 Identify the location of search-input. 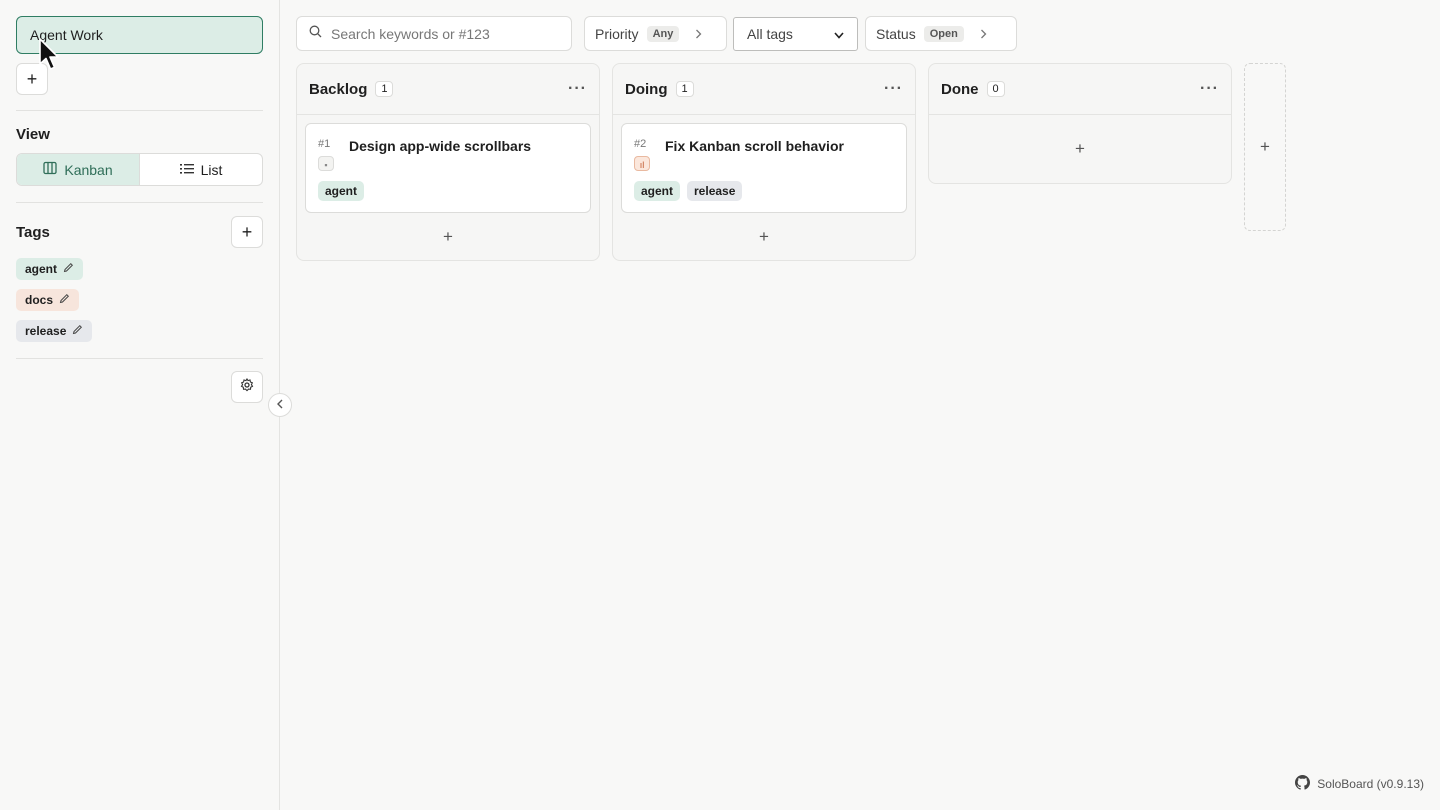
(441, 33).